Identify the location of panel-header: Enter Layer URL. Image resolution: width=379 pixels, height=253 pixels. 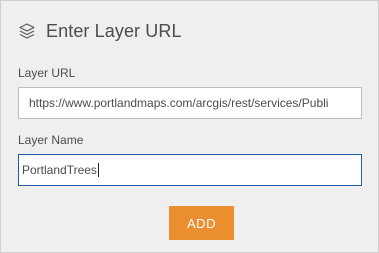
(100, 31).